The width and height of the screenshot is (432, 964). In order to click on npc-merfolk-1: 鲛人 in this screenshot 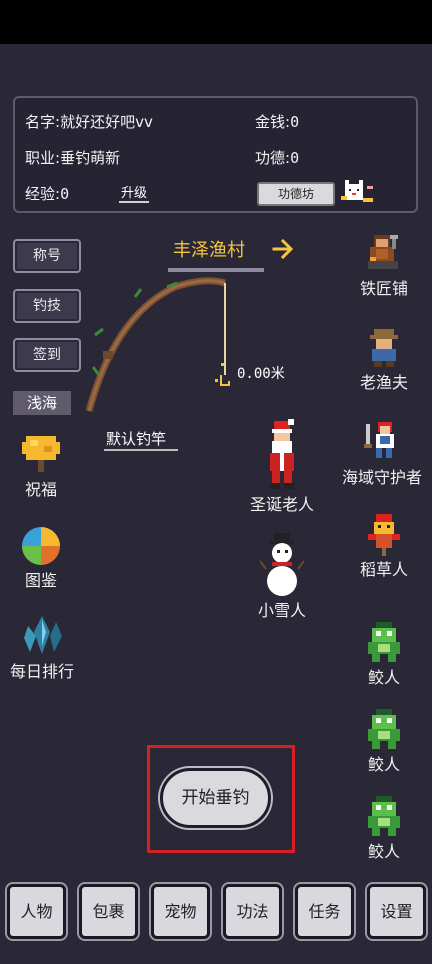, I will do `click(384, 654)`.